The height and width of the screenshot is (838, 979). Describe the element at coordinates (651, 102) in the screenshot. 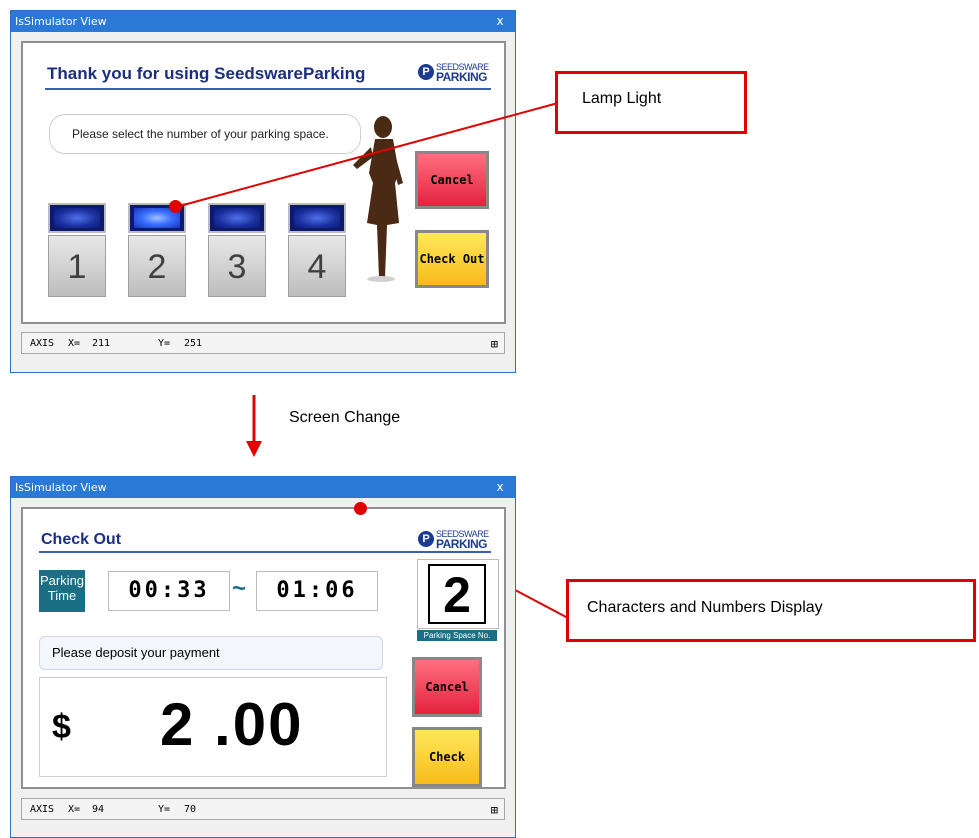

I see `lamp-light-callout: Lamp Light` at that location.